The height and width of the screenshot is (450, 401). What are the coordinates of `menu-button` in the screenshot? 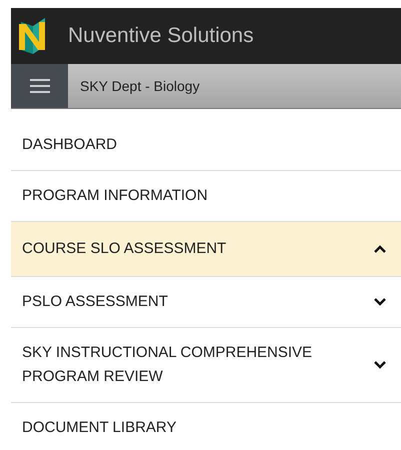 It's located at (39, 86).